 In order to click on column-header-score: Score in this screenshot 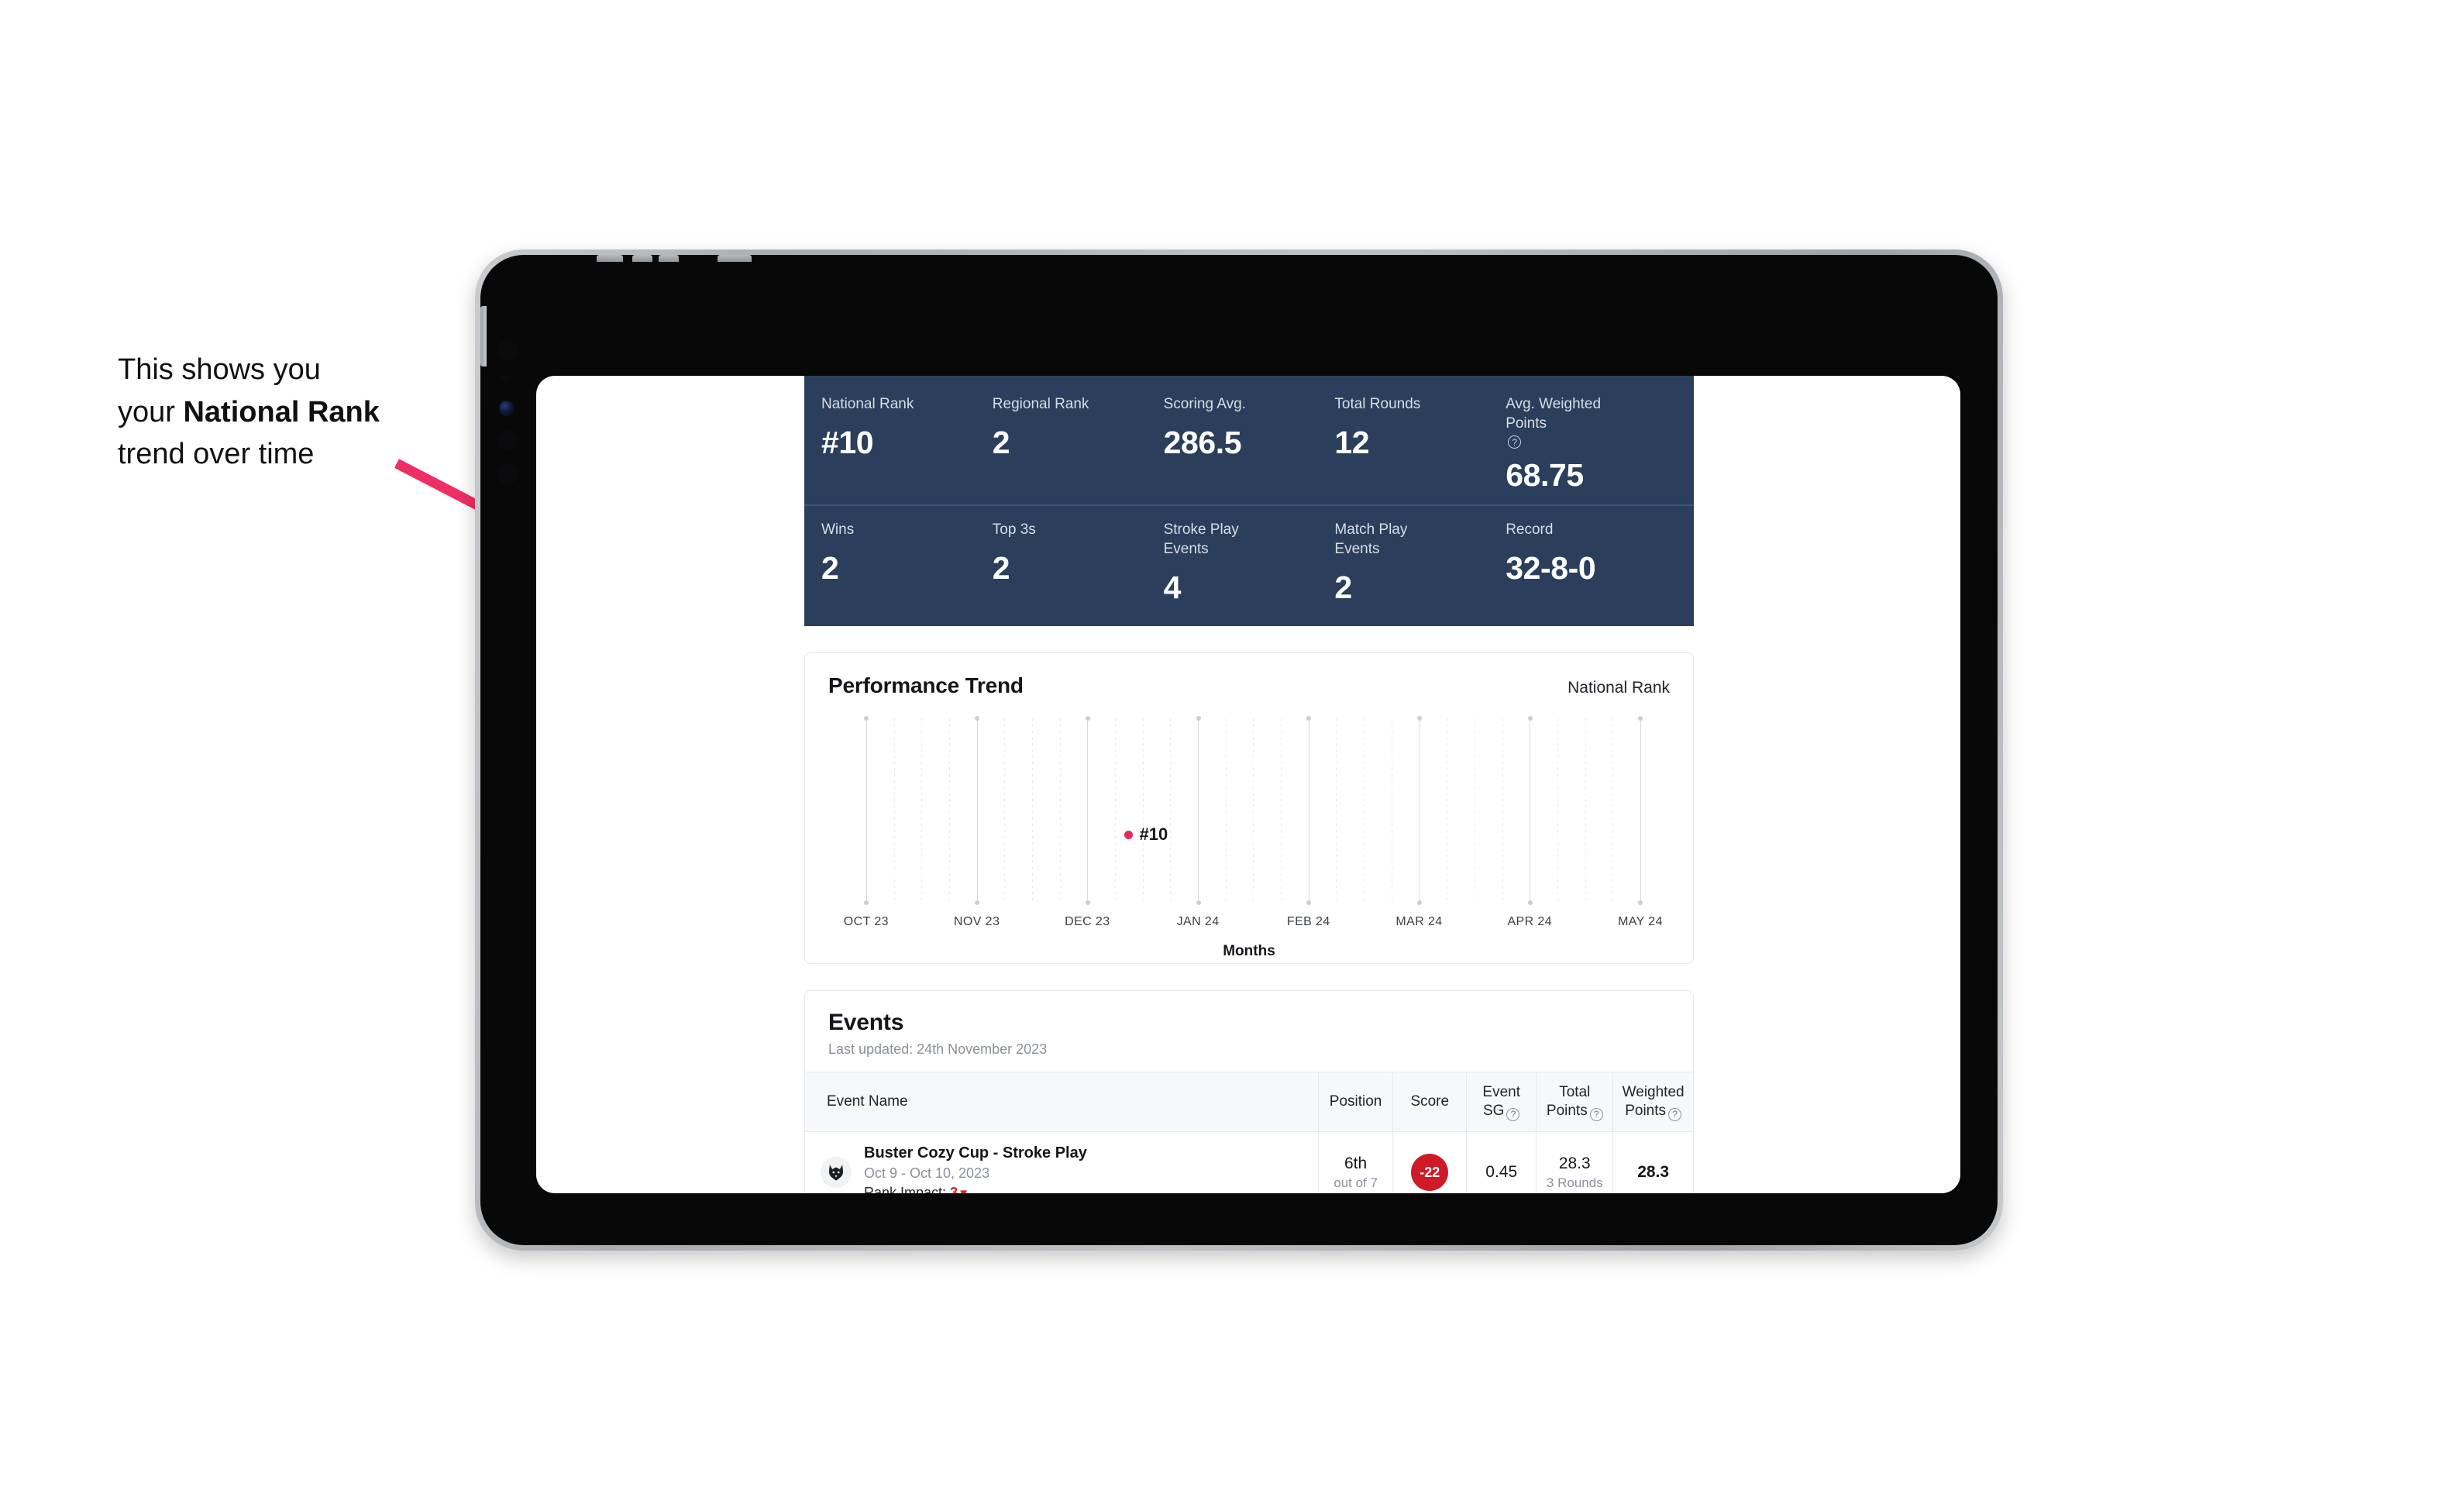, I will do `click(1429, 1102)`.